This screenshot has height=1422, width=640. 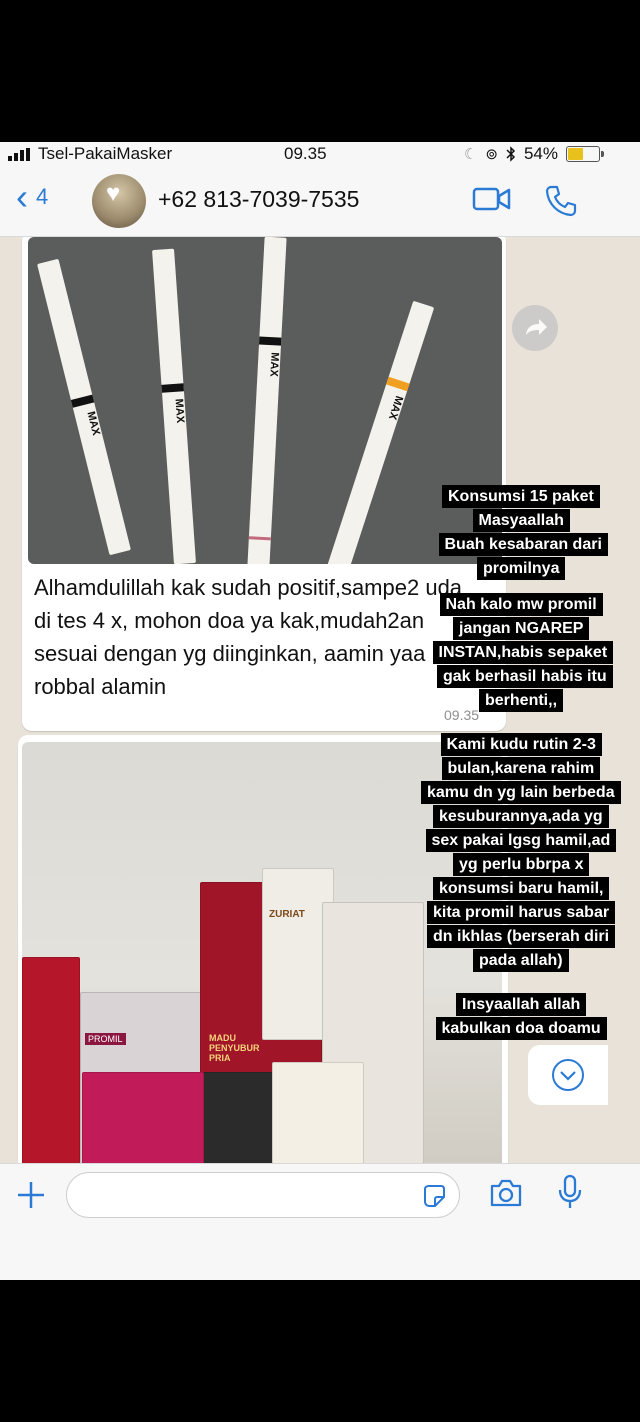 I want to click on chevron-down-circle-icon, so click(x=568, y=1075).